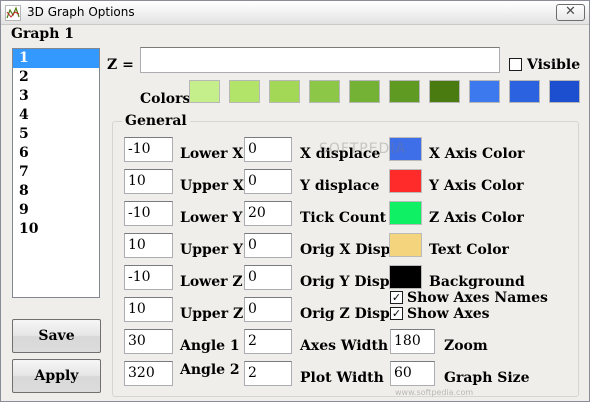  What do you see at coordinates (165, 99) in the screenshot?
I see `colors-label: Colors` at bounding box center [165, 99].